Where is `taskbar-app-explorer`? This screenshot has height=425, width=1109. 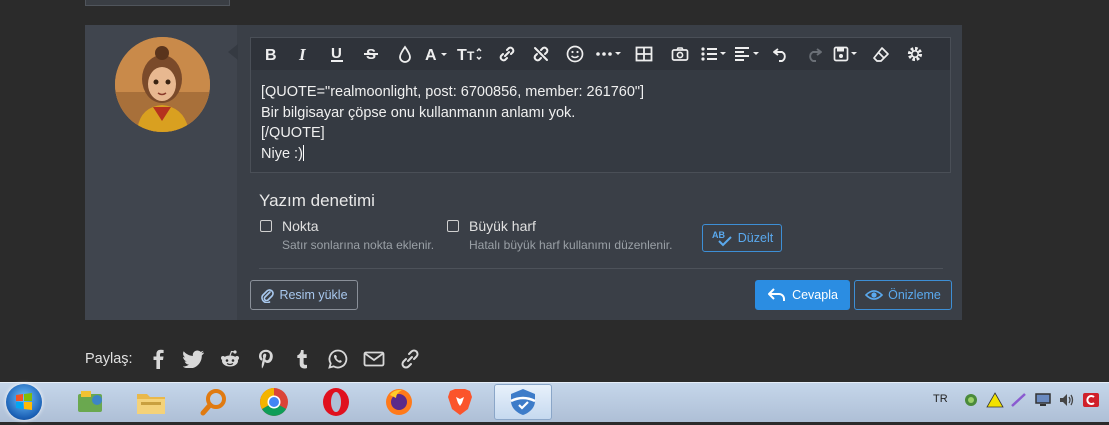
taskbar-app-explorer is located at coordinates (90, 402).